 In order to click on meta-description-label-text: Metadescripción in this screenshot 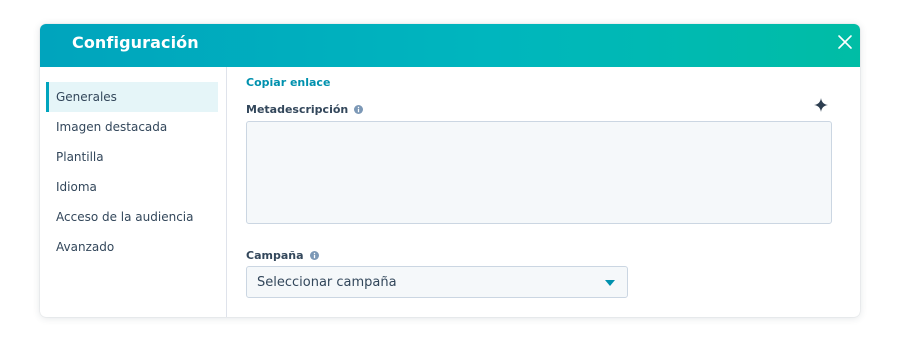, I will do `click(297, 109)`.